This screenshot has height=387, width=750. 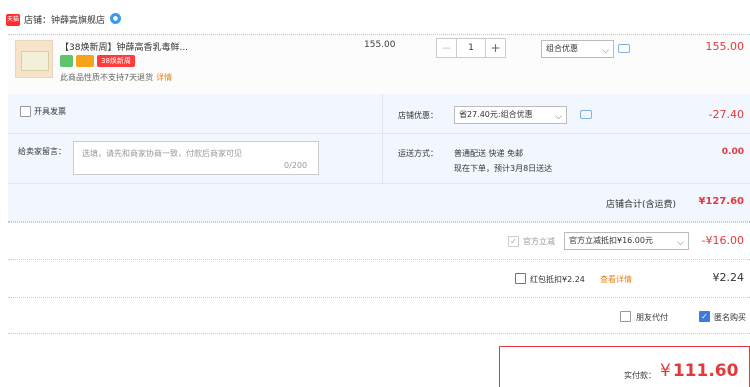 I want to click on shop-discount-amount: -27.40, so click(x=726, y=114).